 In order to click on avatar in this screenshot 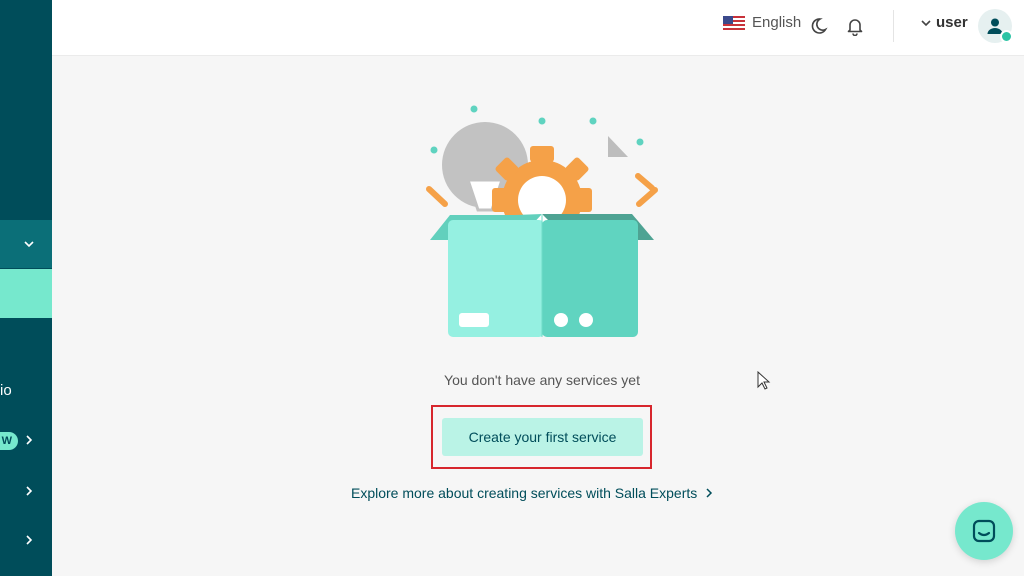, I will do `click(995, 26)`.